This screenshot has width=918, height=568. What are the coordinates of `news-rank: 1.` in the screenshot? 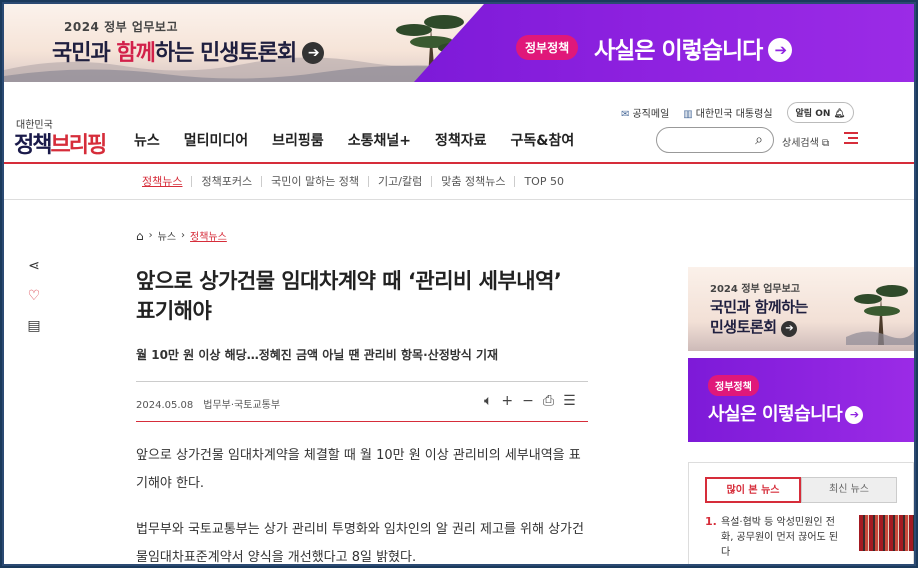 It's located at (711, 521).